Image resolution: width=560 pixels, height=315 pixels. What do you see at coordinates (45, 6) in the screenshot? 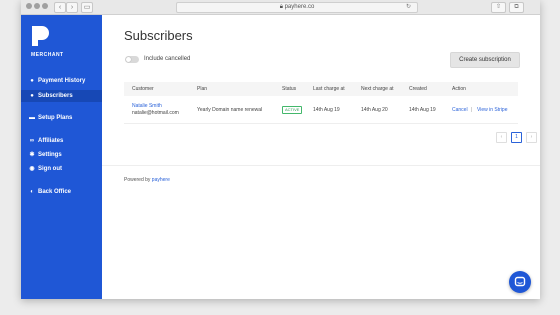
I see `zoom-window-button` at bounding box center [45, 6].